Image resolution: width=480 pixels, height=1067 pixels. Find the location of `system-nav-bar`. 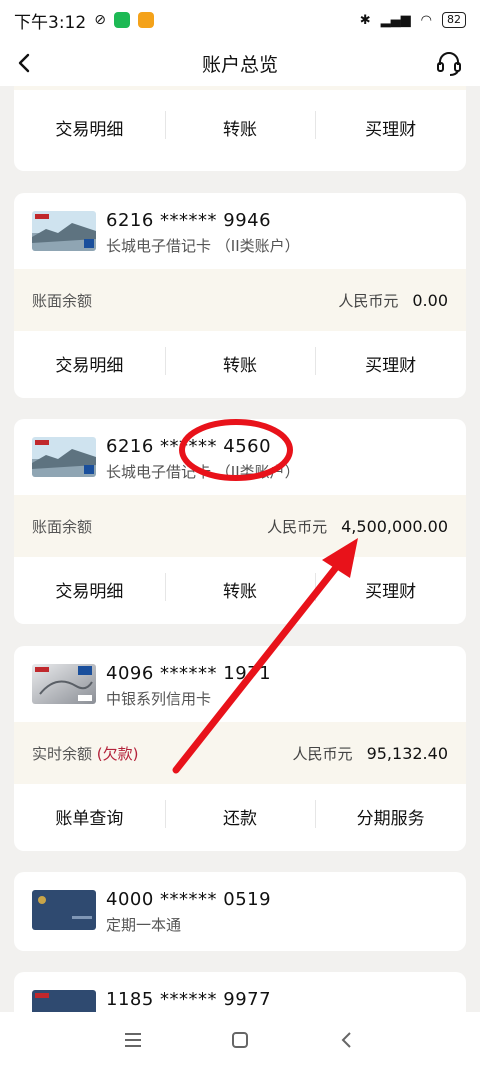

system-nav-bar is located at coordinates (240, 1039).